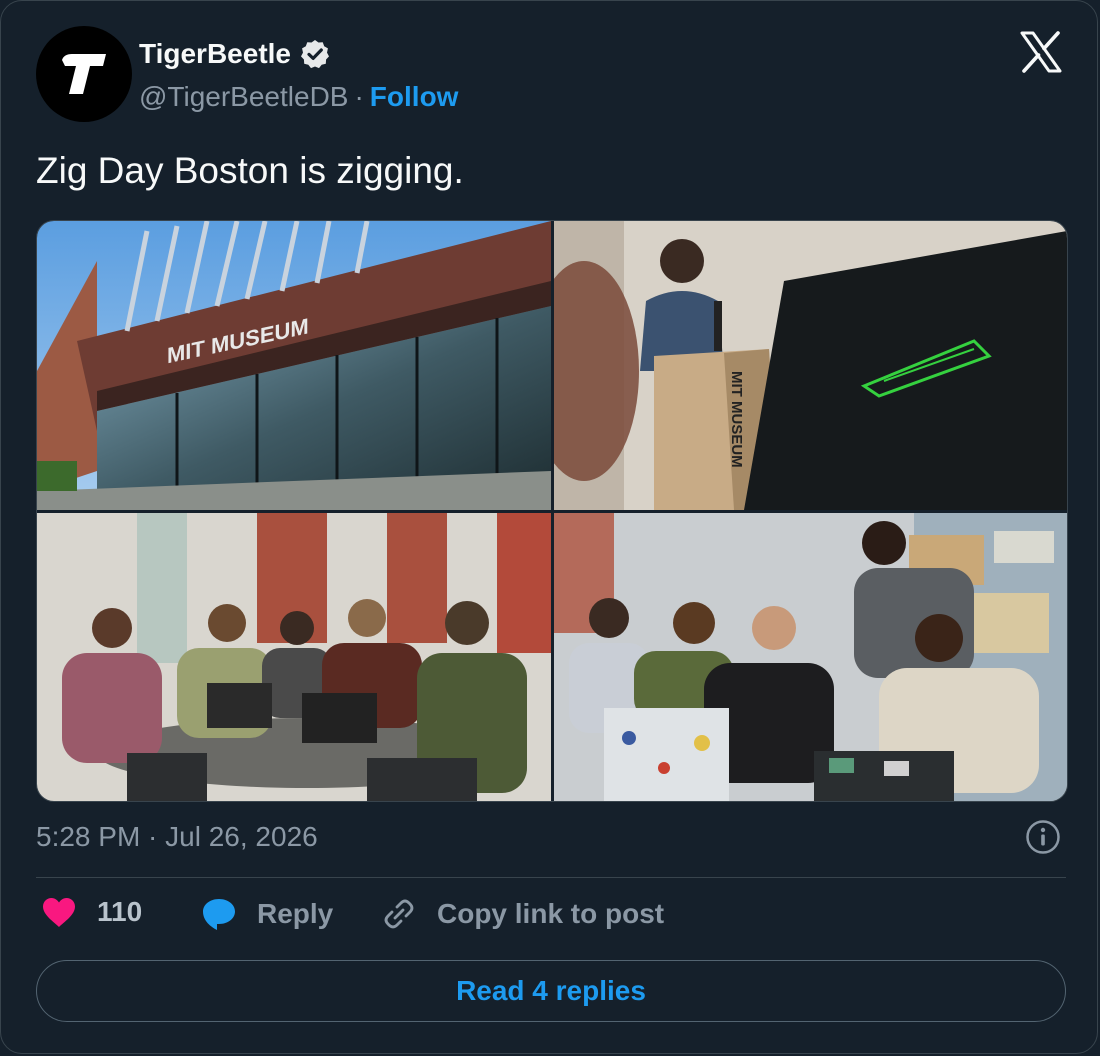 This screenshot has width=1100, height=1056. What do you see at coordinates (243, 97) in the screenshot?
I see `author-handle: @TigerBeetleDB` at bounding box center [243, 97].